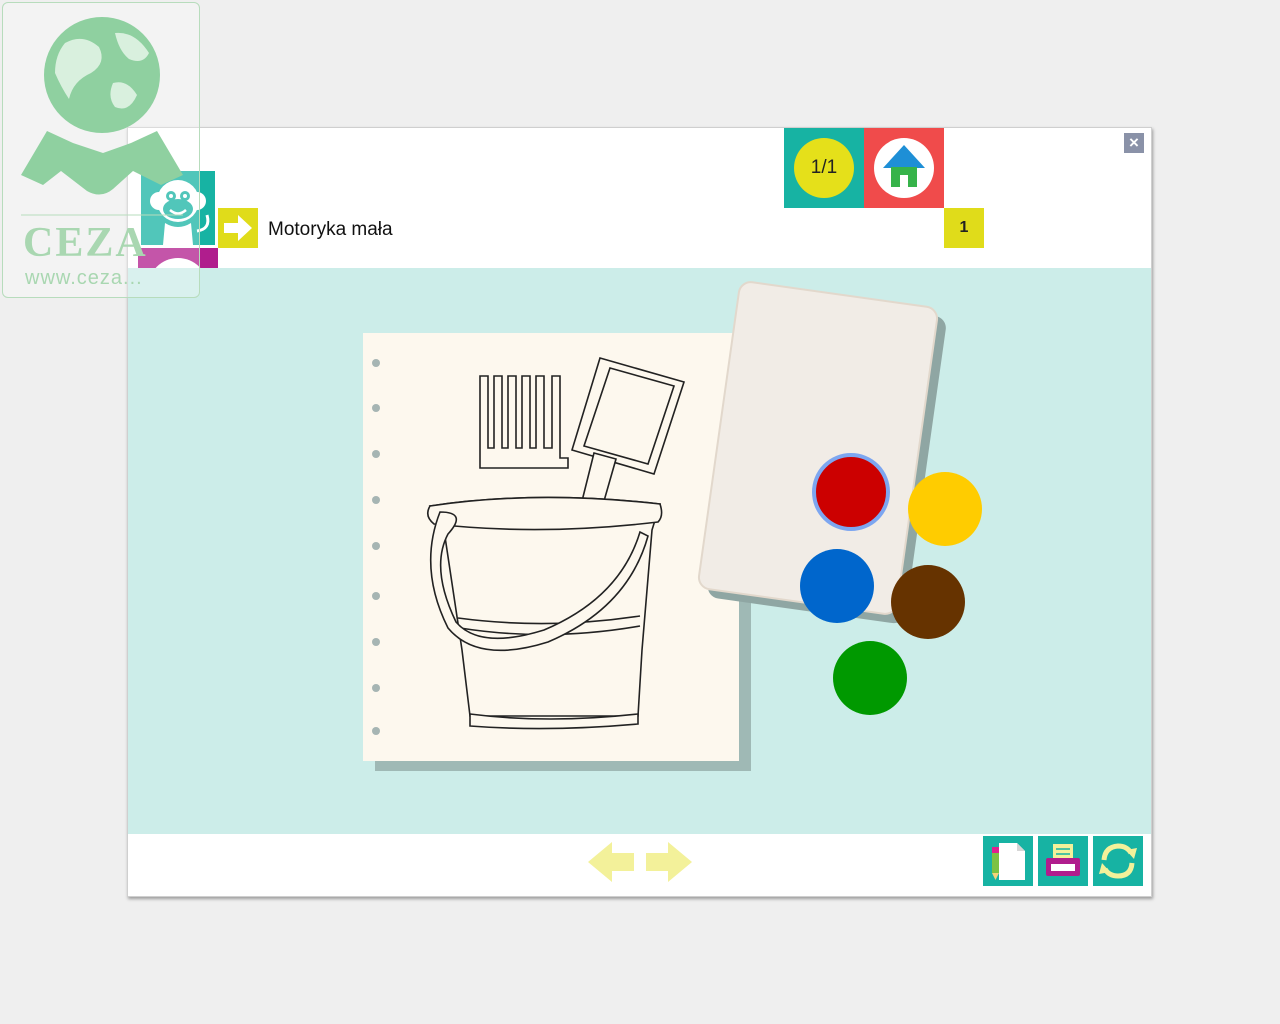  I want to click on globe-handshake-icon, so click(102, 116).